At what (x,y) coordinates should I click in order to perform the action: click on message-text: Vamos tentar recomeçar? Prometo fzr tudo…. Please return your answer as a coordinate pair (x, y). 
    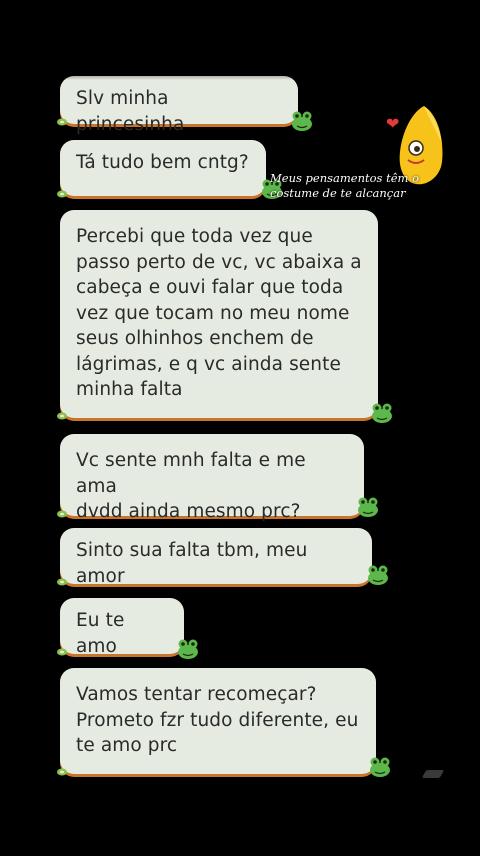
    Looking at the image, I should click on (217, 720).